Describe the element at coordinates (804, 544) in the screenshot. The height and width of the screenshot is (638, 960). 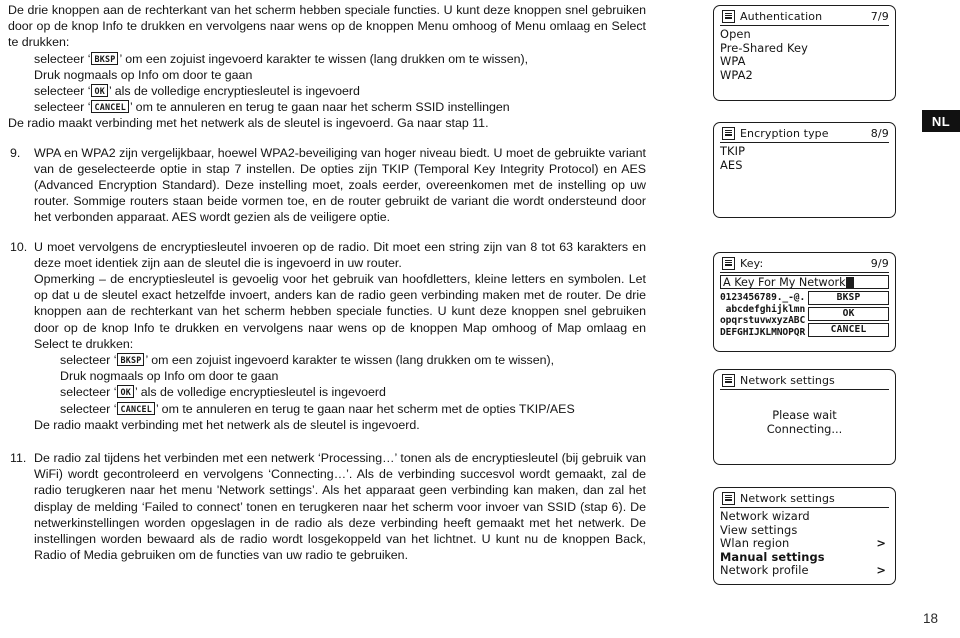
I see `menu-item-wlan-region: Wlan region >` at that location.